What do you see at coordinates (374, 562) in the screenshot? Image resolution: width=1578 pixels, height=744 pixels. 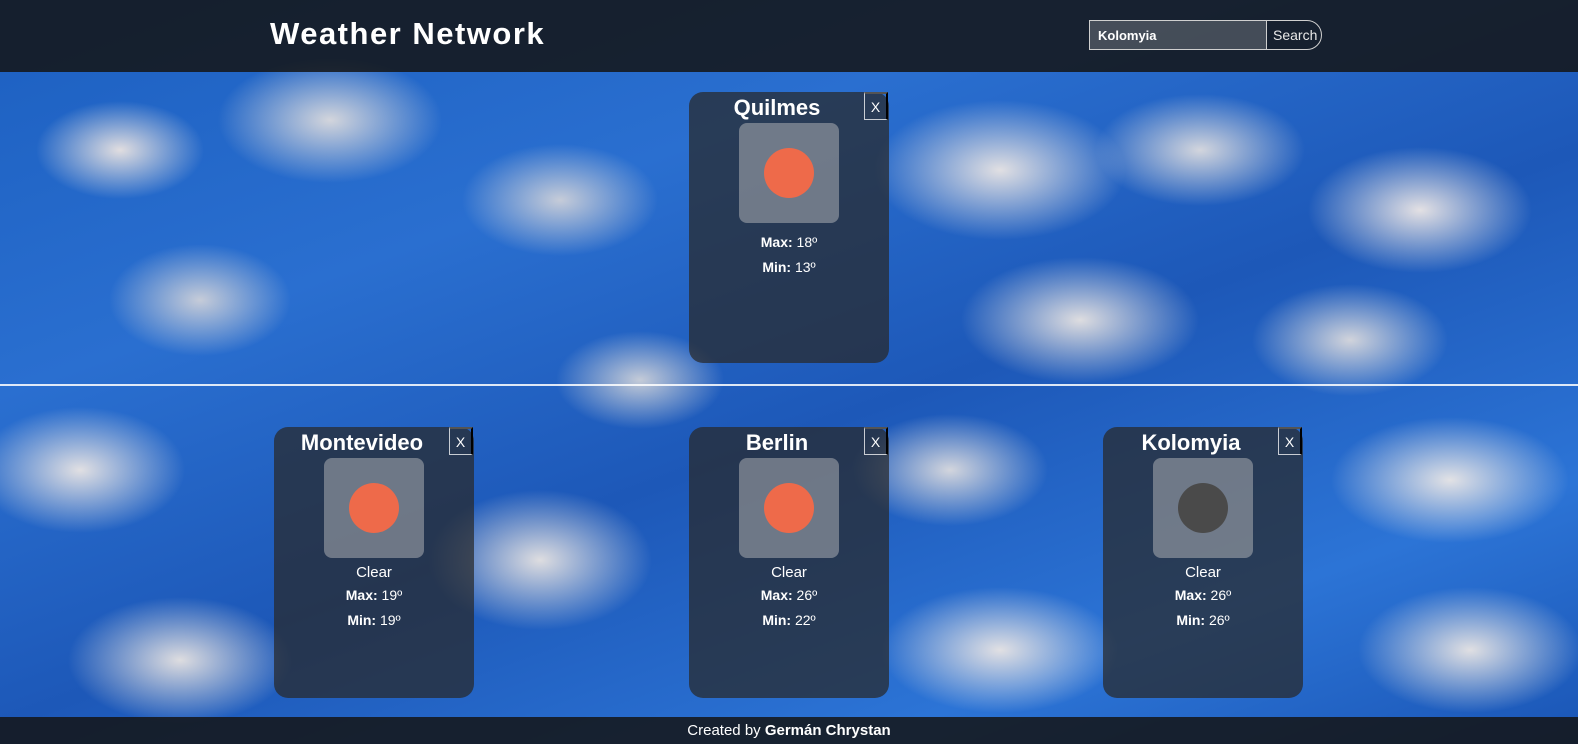 I see `city-card: Montevideo X Clear Max: 19º Min: 19º` at bounding box center [374, 562].